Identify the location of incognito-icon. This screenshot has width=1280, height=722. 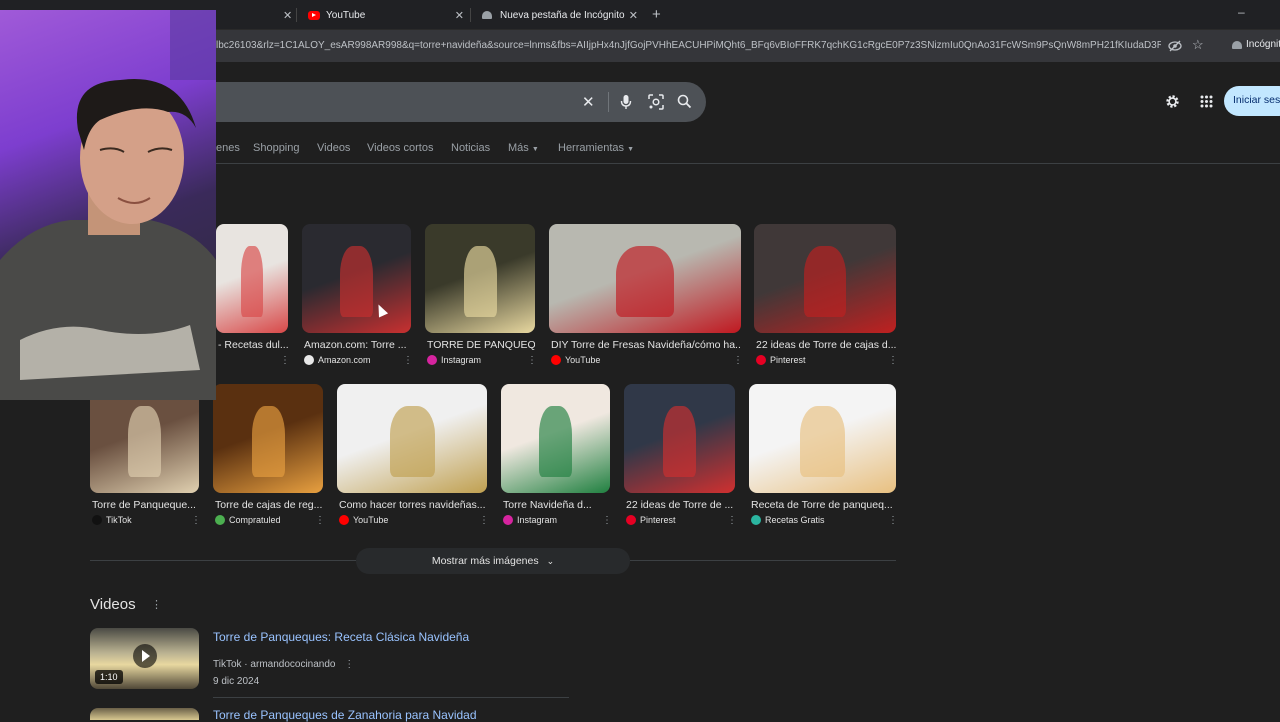
(487, 15).